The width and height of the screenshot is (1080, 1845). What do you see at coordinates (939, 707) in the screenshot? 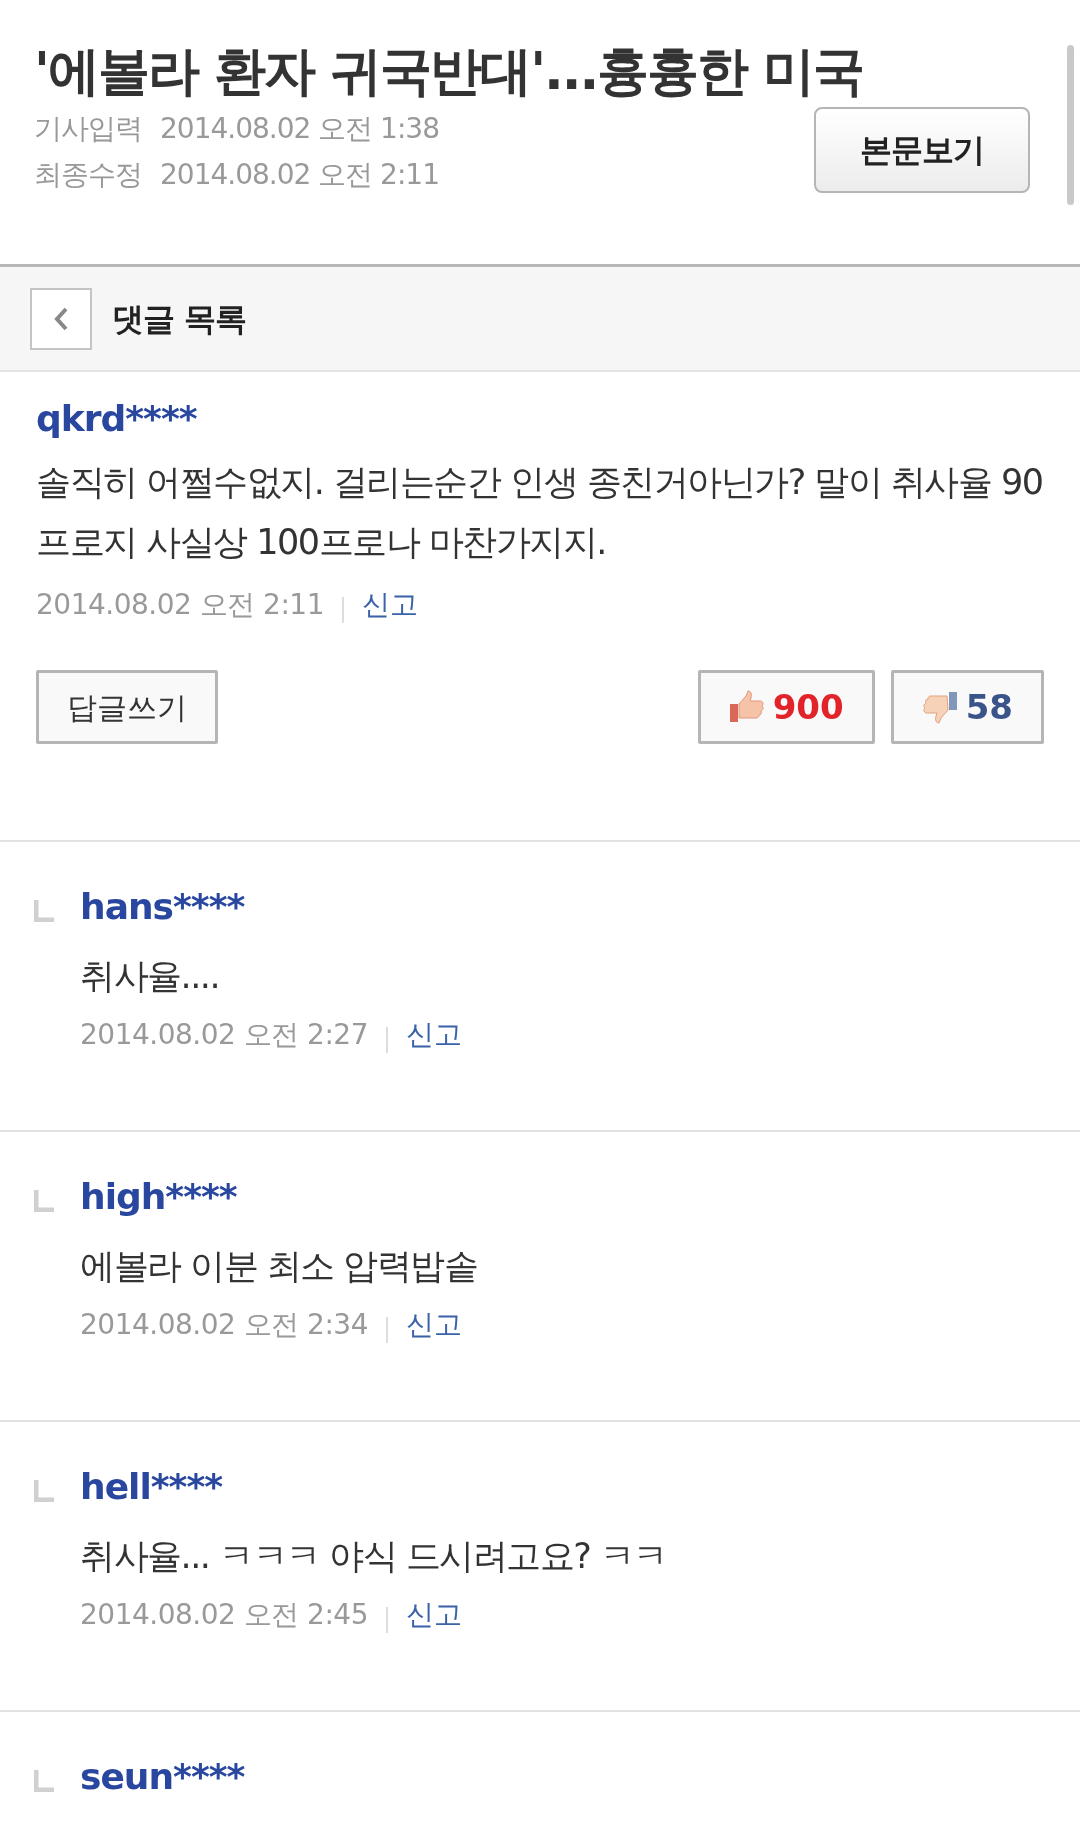
I see `thumbs-down-icon` at bounding box center [939, 707].